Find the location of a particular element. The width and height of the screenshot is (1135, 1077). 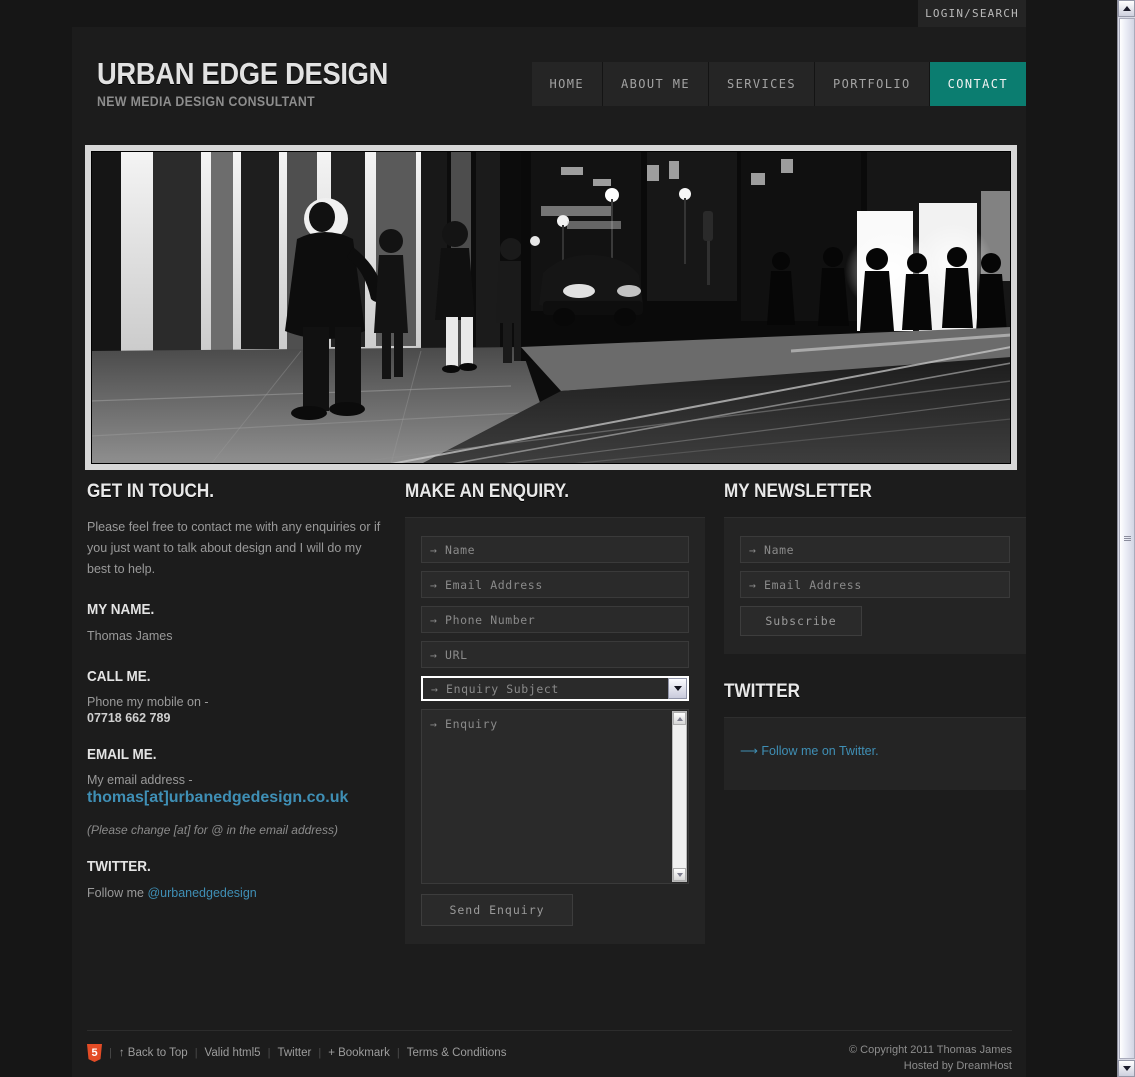

enquiry-message-wrap is located at coordinates (555, 796).